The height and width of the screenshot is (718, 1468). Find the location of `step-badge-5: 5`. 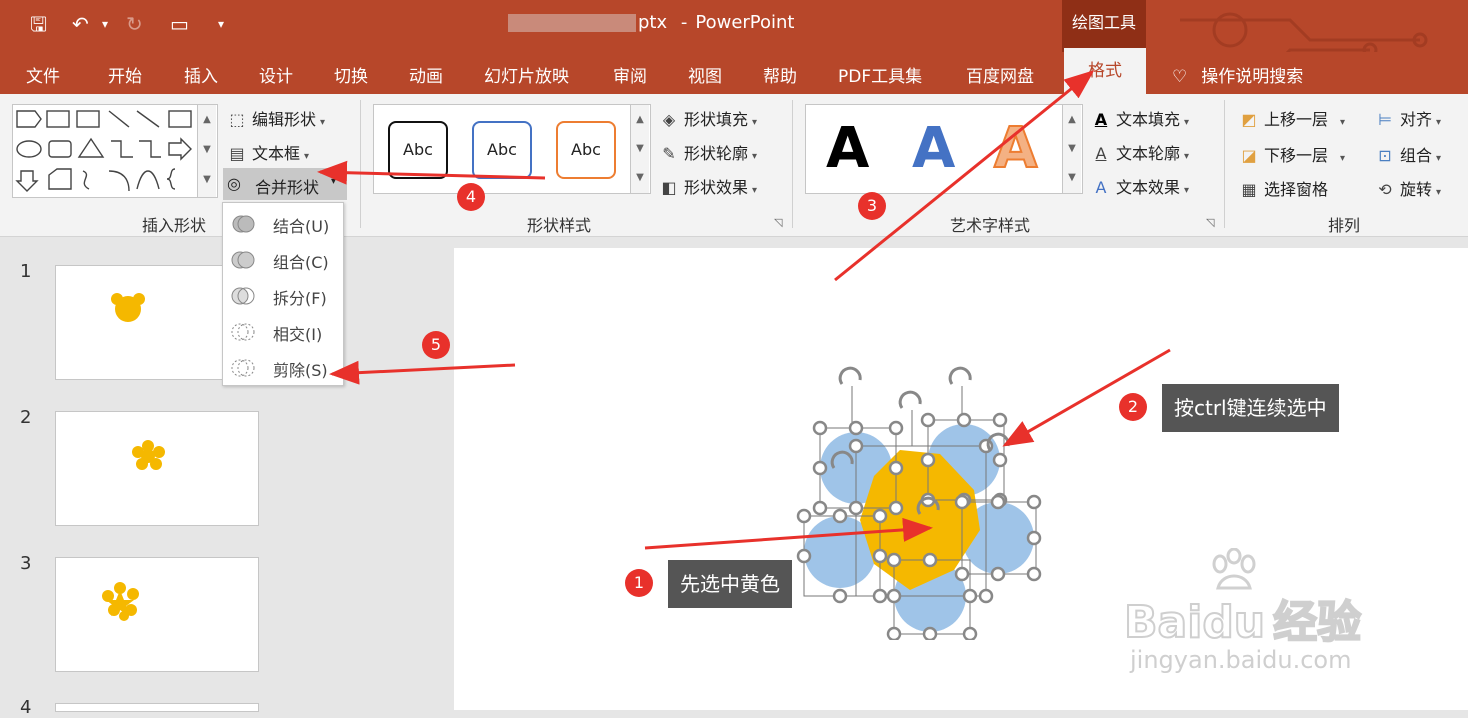

step-badge-5: 5 is located at coordinates (436, 345).